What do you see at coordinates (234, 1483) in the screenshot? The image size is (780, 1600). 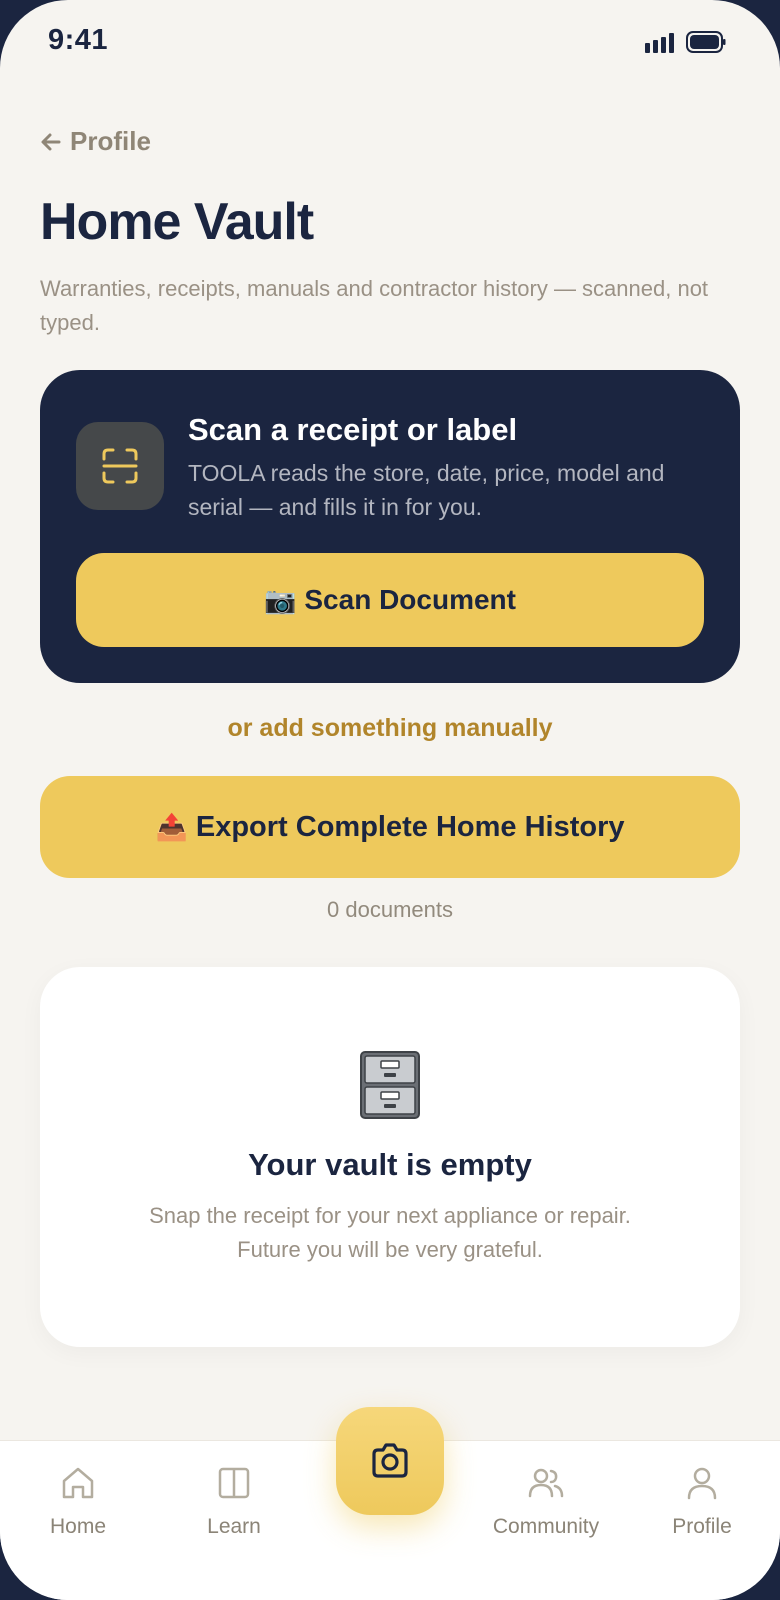 I see `book-icon` at bounding box center [234, 1483].